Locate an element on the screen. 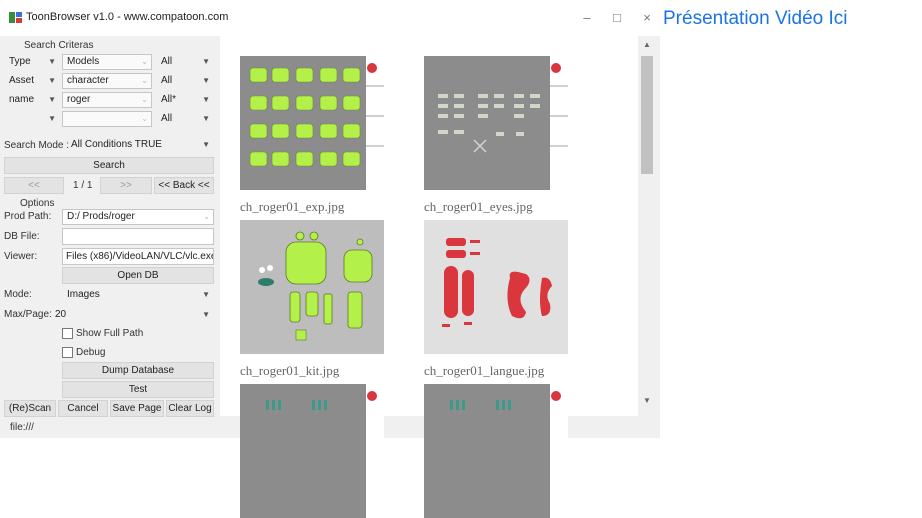  thumbnail-caption: ch_roger01_kit.jpg is located at coordinates (290, 370).